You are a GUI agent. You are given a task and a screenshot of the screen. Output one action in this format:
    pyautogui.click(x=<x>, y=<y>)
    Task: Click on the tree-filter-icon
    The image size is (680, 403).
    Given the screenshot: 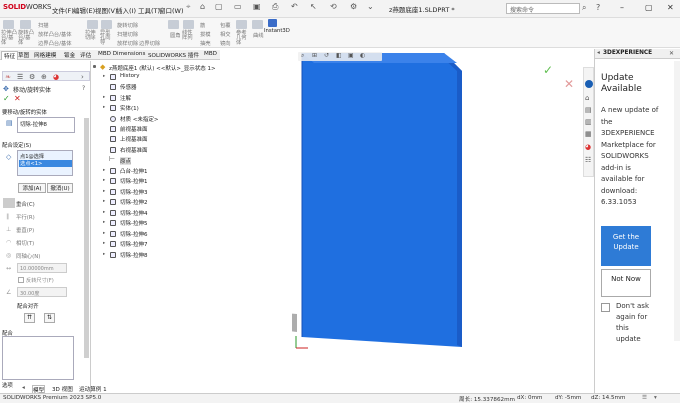 What is the action you would take?
    pyautogui.click(x=94, y=66)
    